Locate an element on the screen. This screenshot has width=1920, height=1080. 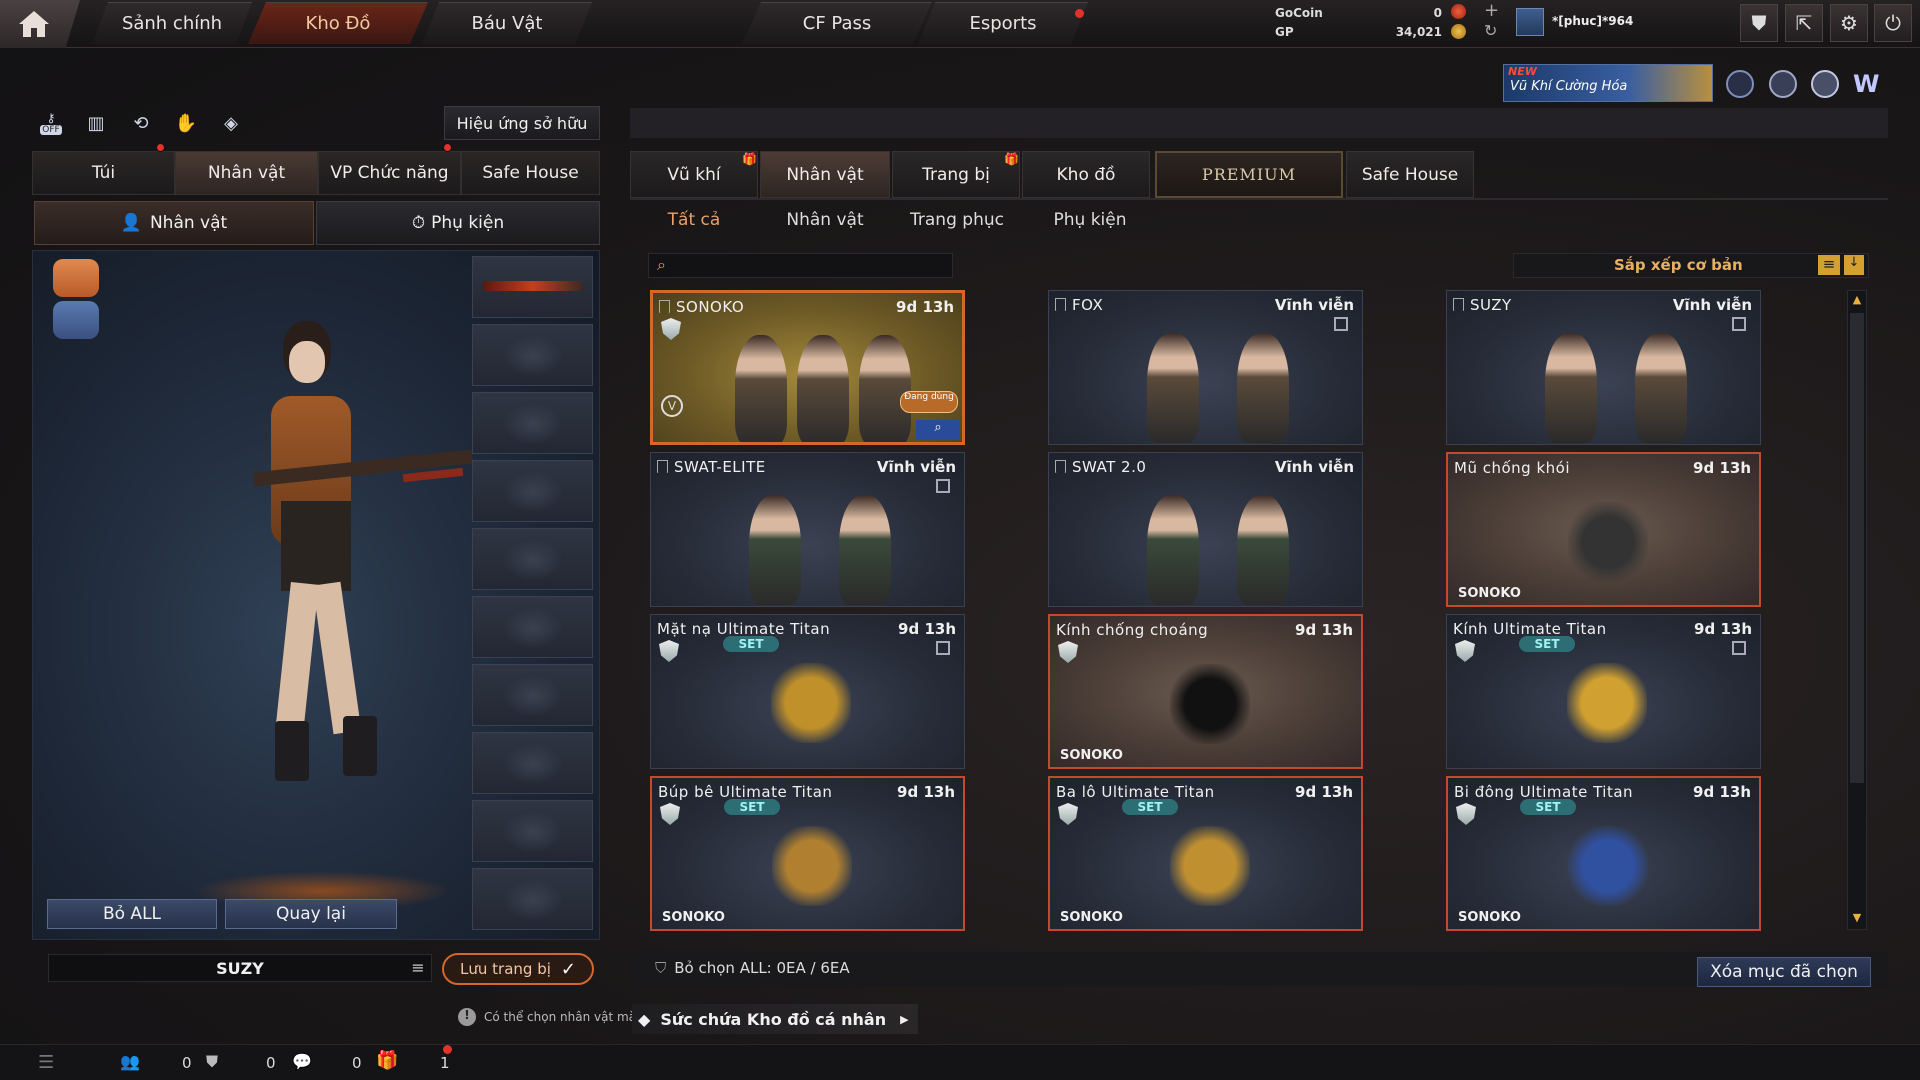
promo-banner: NEW Vũ Khí Cường Hóa is located at coordinates (1608, 83).